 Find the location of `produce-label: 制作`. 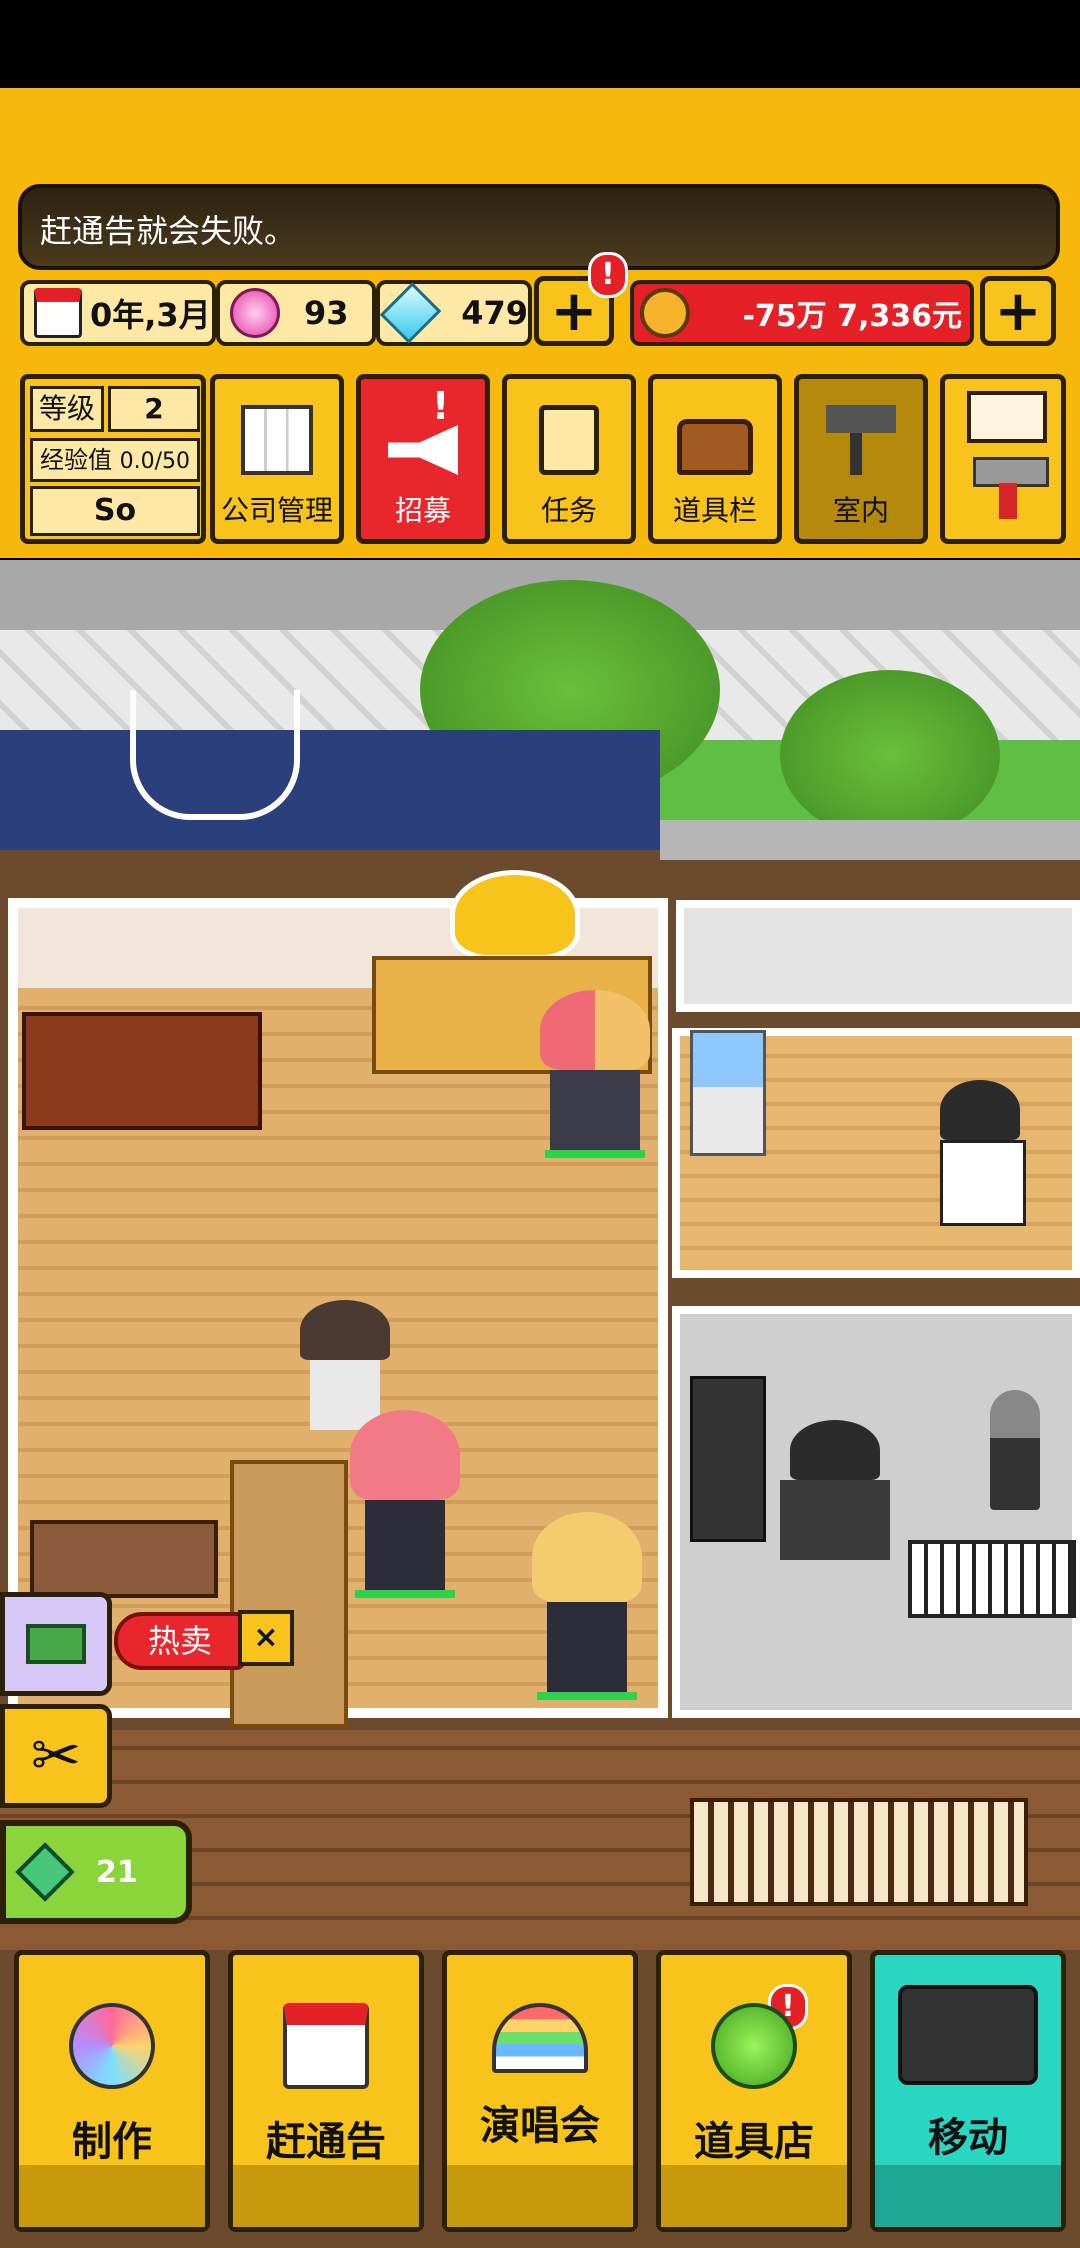

produce-label: 制作 is located at coordinates (112, 2142).